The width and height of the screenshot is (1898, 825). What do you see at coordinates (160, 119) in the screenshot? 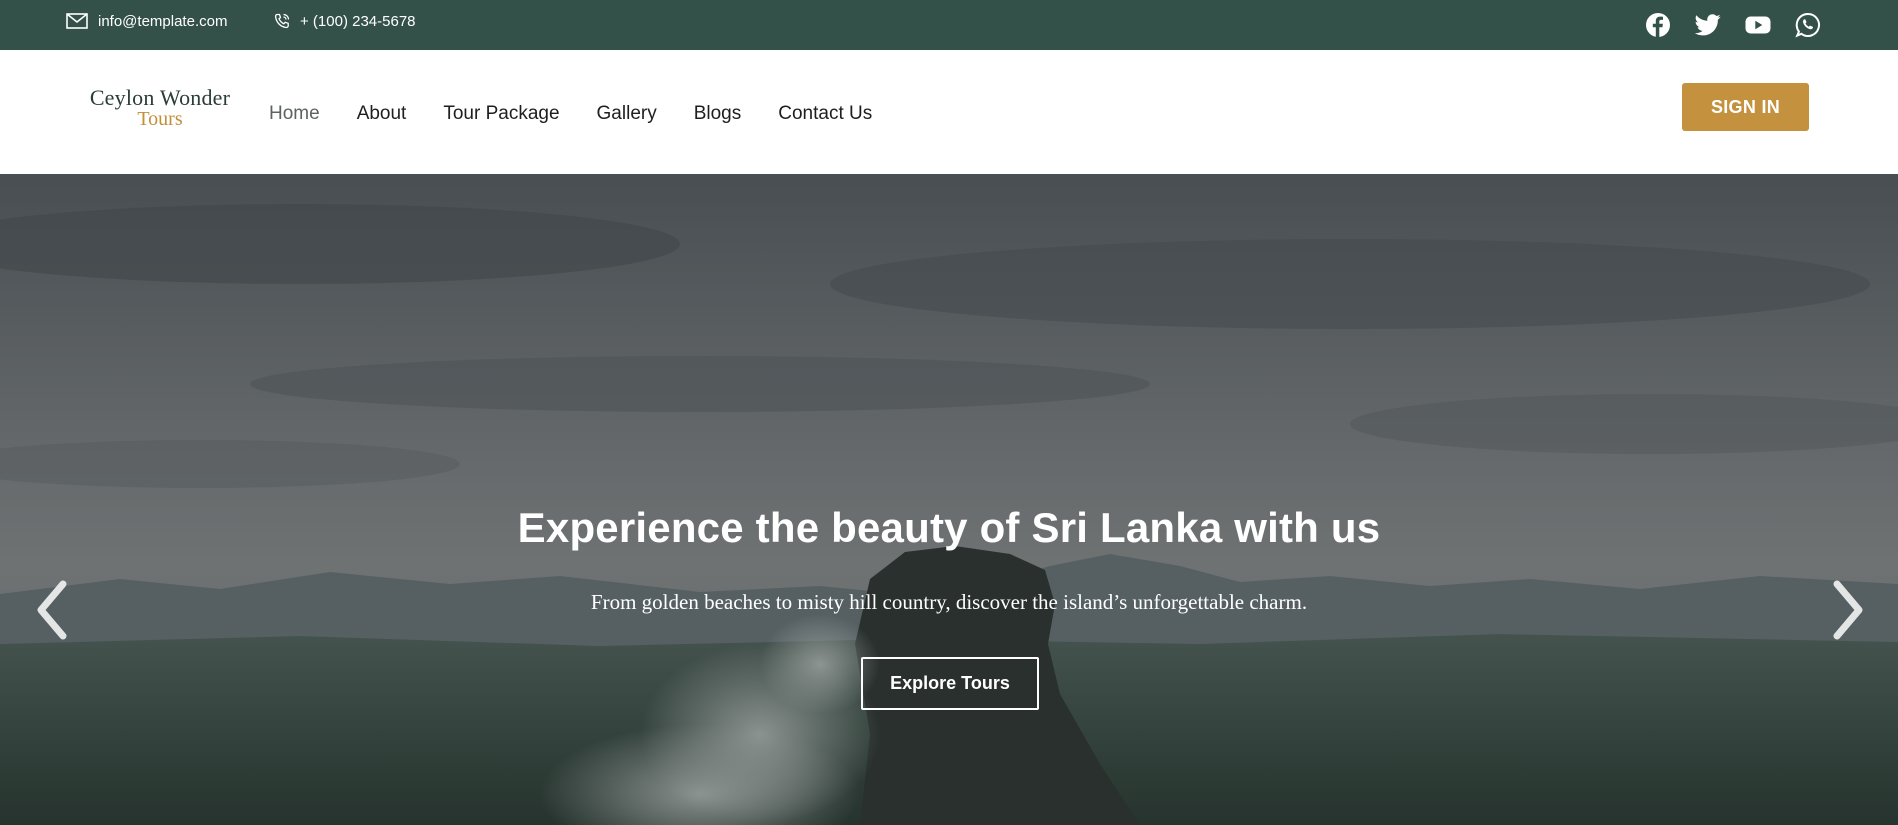
I see `logo-line-2: Tours` at bounding box center [160, 119].